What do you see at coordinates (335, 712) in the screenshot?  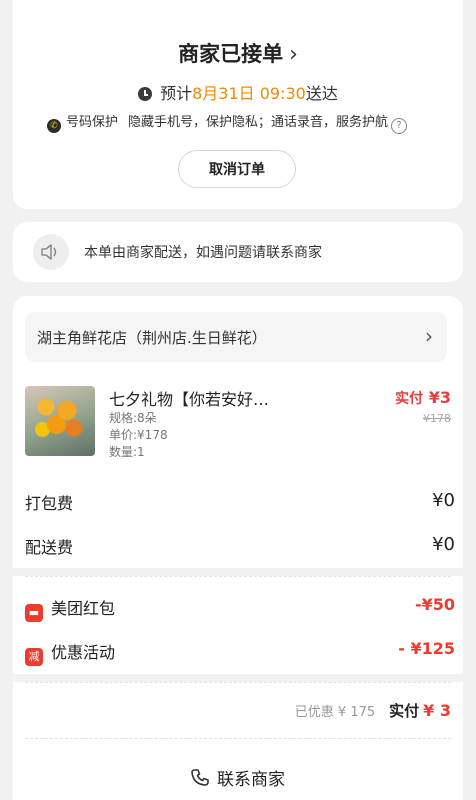 I see `saved-amount: 已优惠 ¥ 175` at bounding box center [335, 712].